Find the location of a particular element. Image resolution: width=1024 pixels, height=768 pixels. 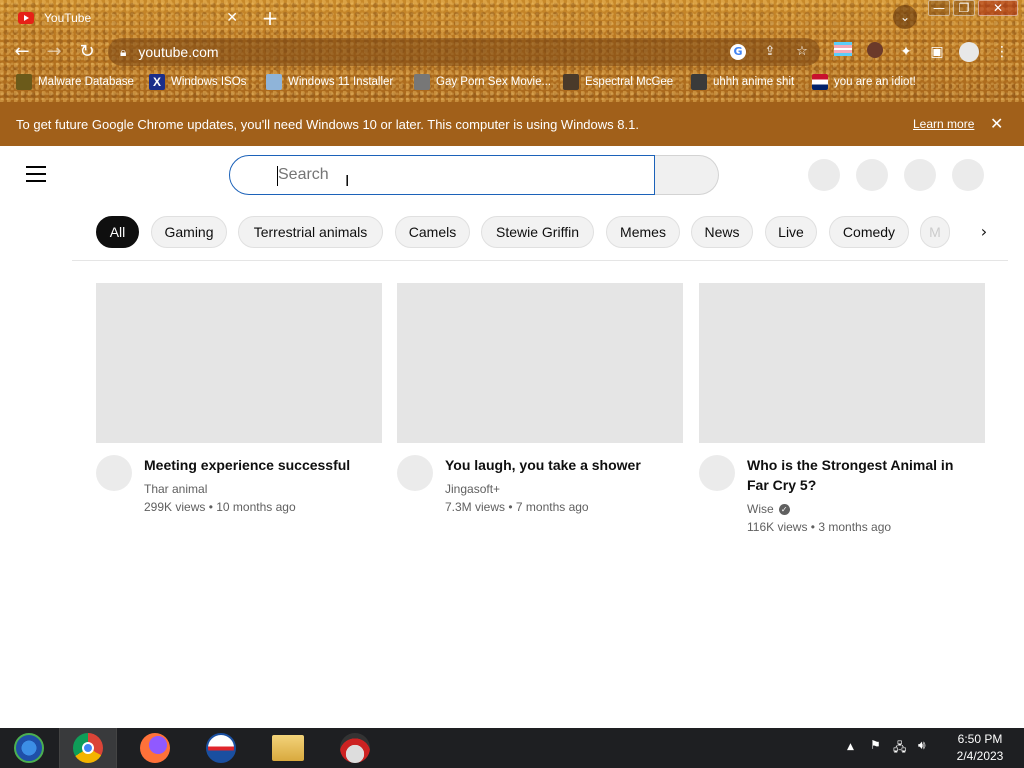

tab-youtube: YouTube ✕ is located at coordinates (128, 18).